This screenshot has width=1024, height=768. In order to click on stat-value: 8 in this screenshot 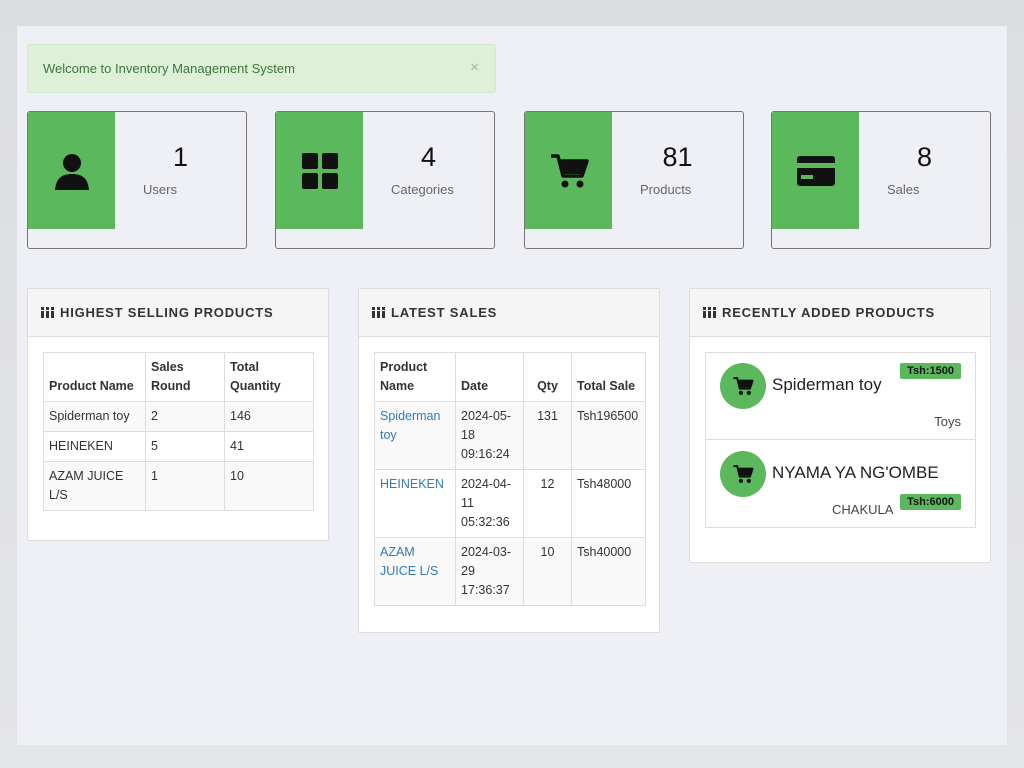, I will do `click(924, 157)`.